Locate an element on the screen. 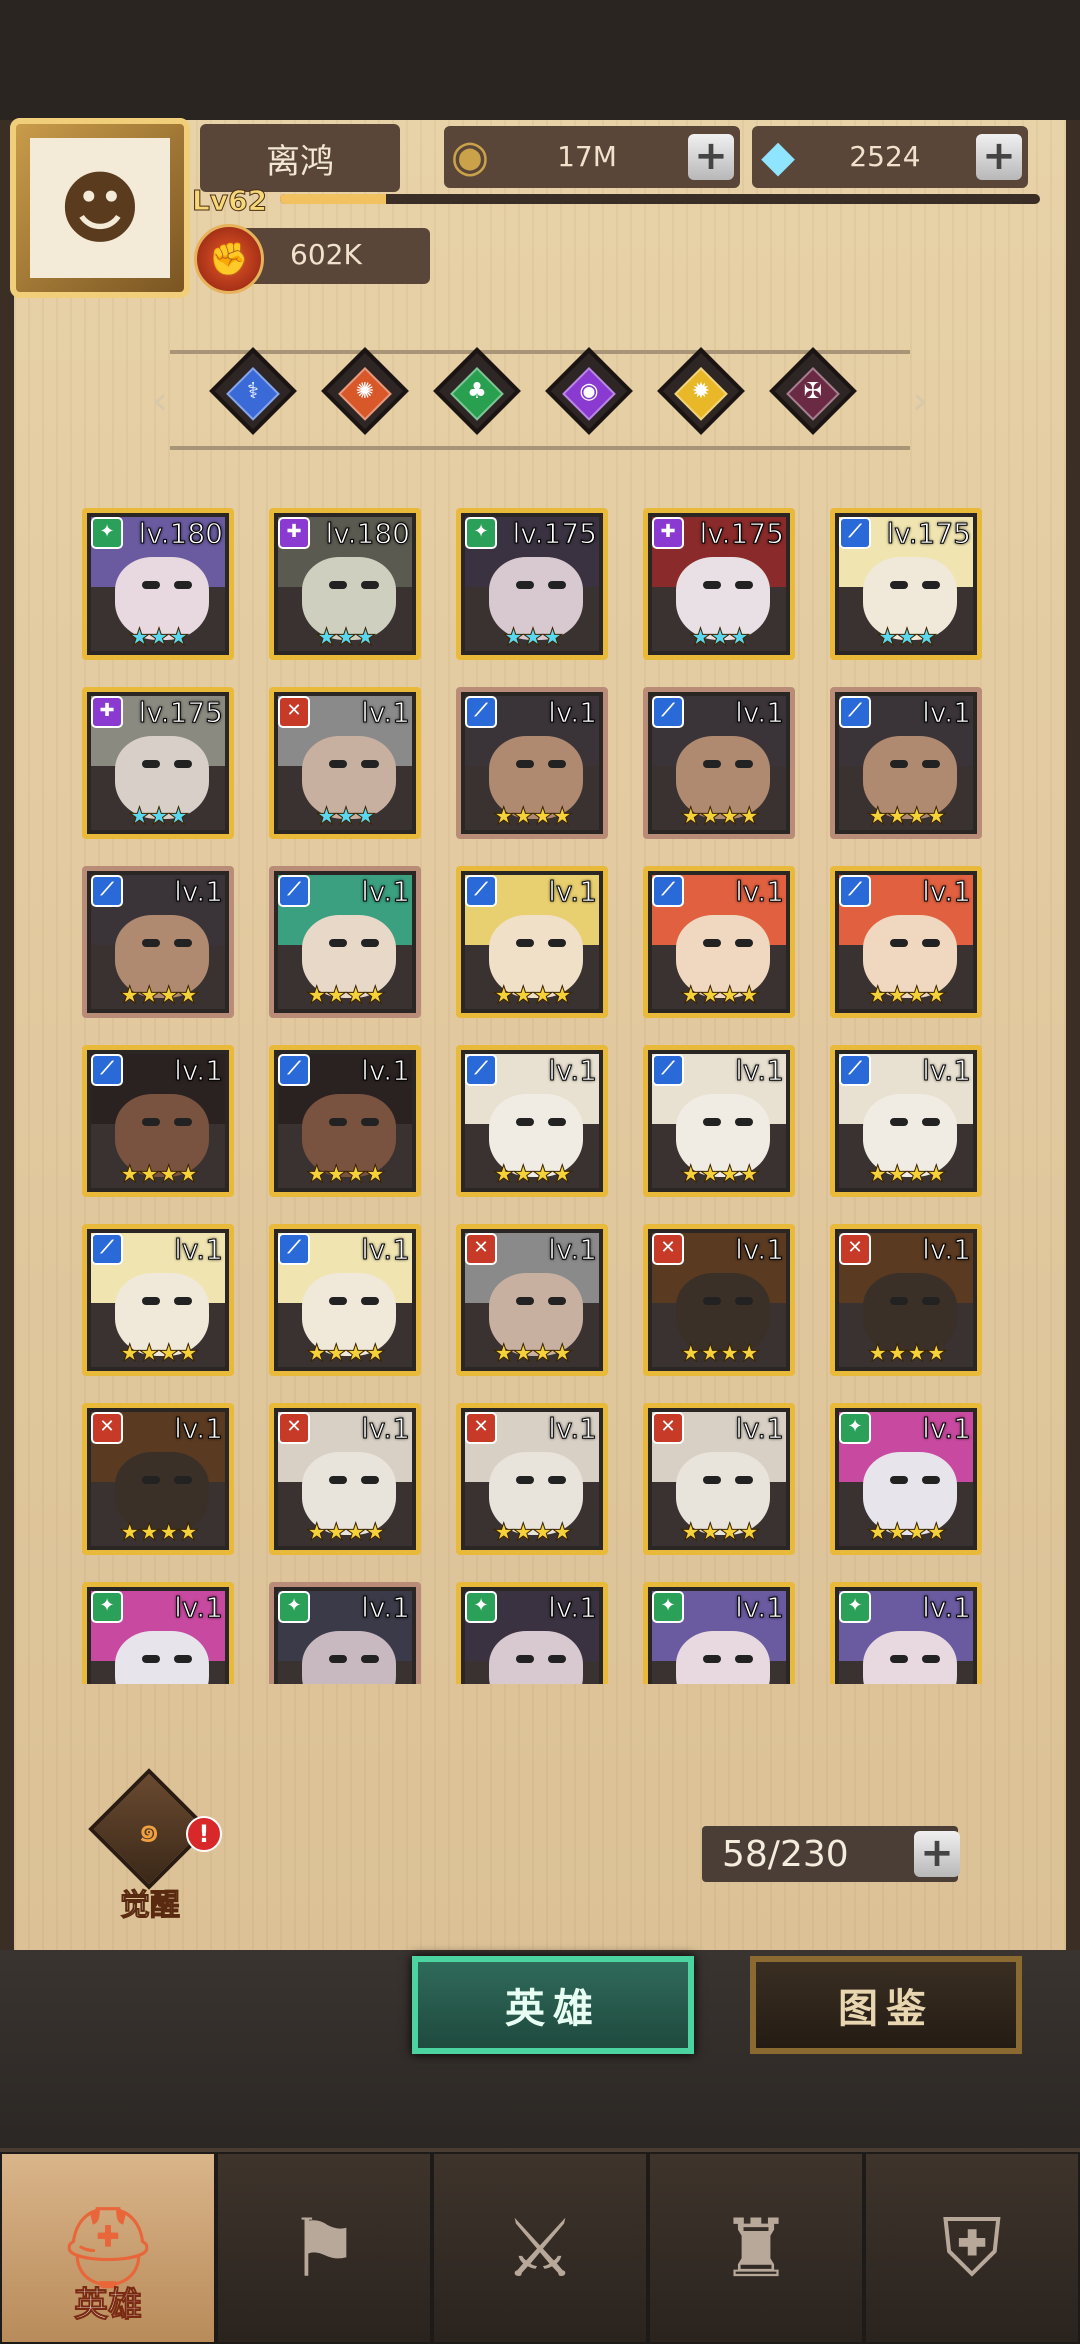 This screenshot has width=1080, height=2344. hero-card: ⟋ lv.175 ★★★ is located at coordinates (906, 584).